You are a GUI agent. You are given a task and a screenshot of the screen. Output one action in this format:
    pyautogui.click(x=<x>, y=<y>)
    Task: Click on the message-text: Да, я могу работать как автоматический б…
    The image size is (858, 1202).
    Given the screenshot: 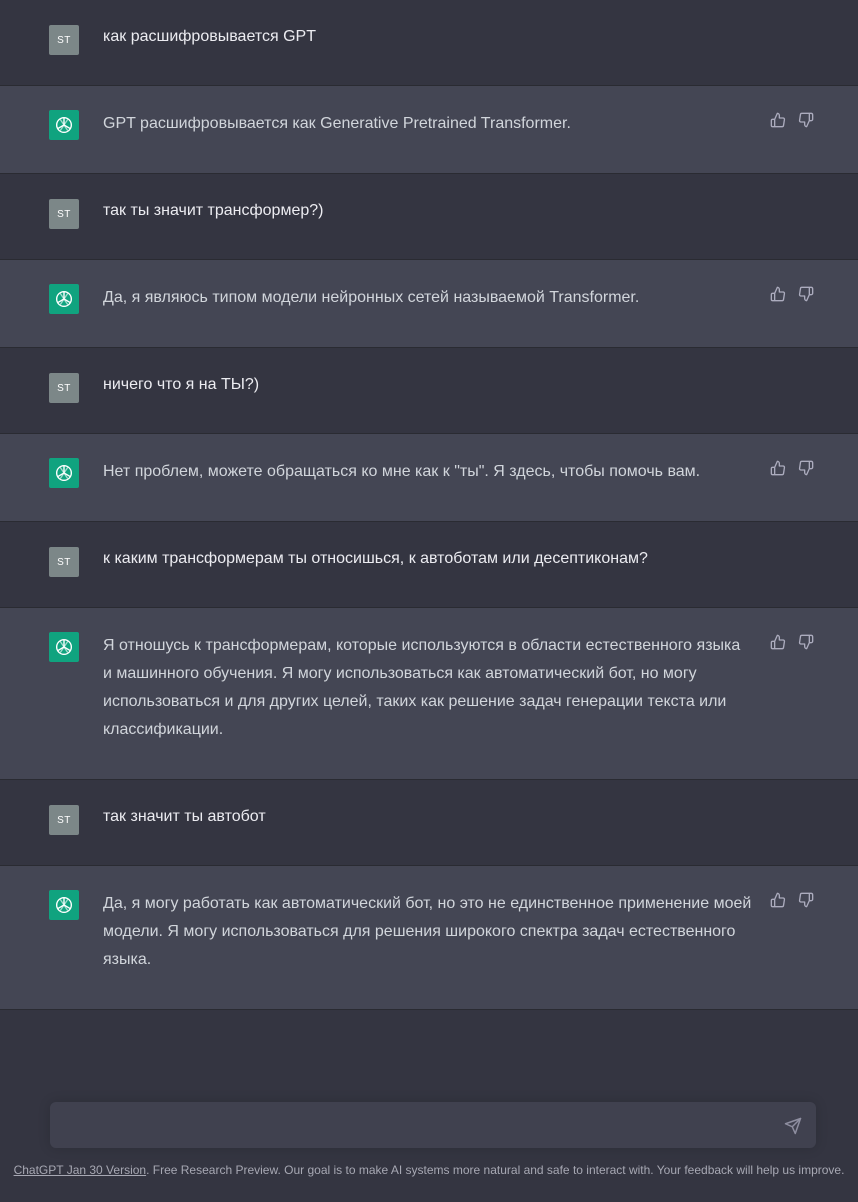 What is the action you would take?
    pyautogui.click(x=427, y=931)
    